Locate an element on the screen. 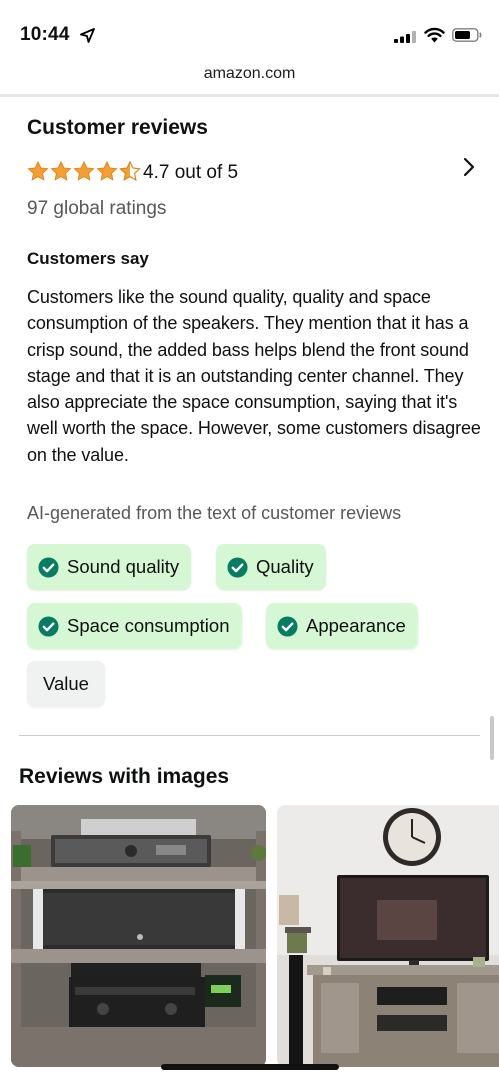 This screenshot has height=1080, width=499. aspect-chip-value: Value is located at coordinates (66, 684).